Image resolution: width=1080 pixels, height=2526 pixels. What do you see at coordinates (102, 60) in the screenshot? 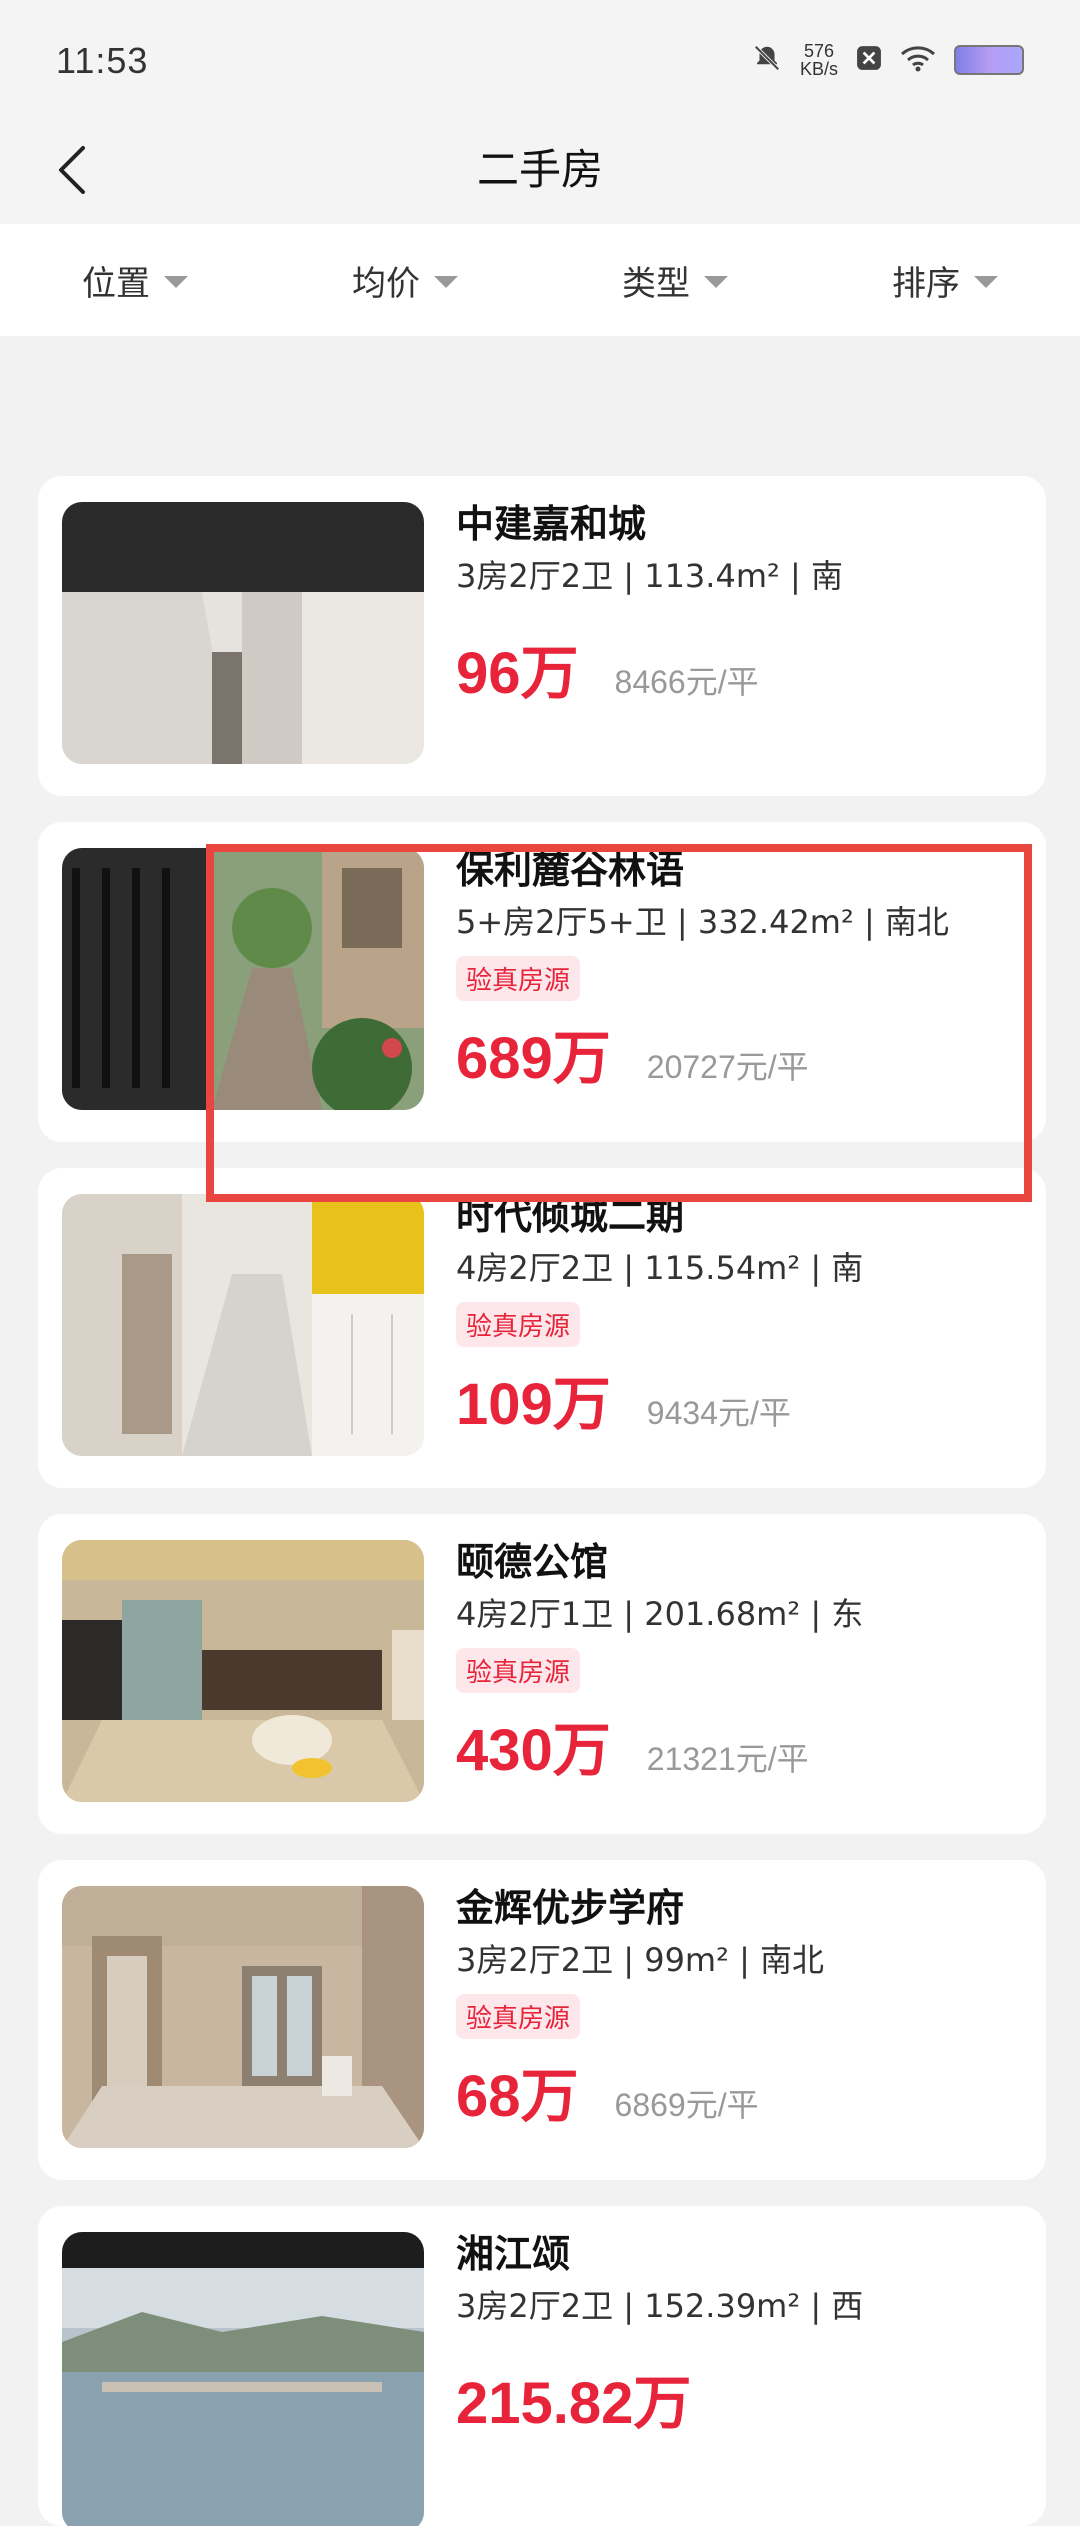
I see `status-time: 11:53` at bounding box center [102, 60].